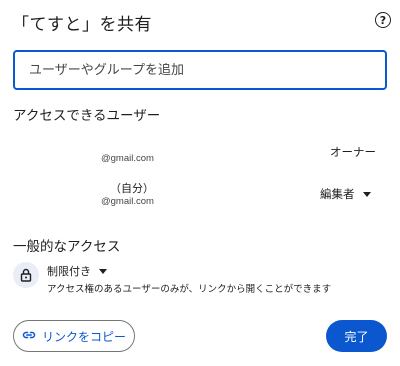  What do you see at coordinates (82, 25) in the screenshot?
I see `dialog-title: 「てすと」を共有` at bounding box center [82, 25].